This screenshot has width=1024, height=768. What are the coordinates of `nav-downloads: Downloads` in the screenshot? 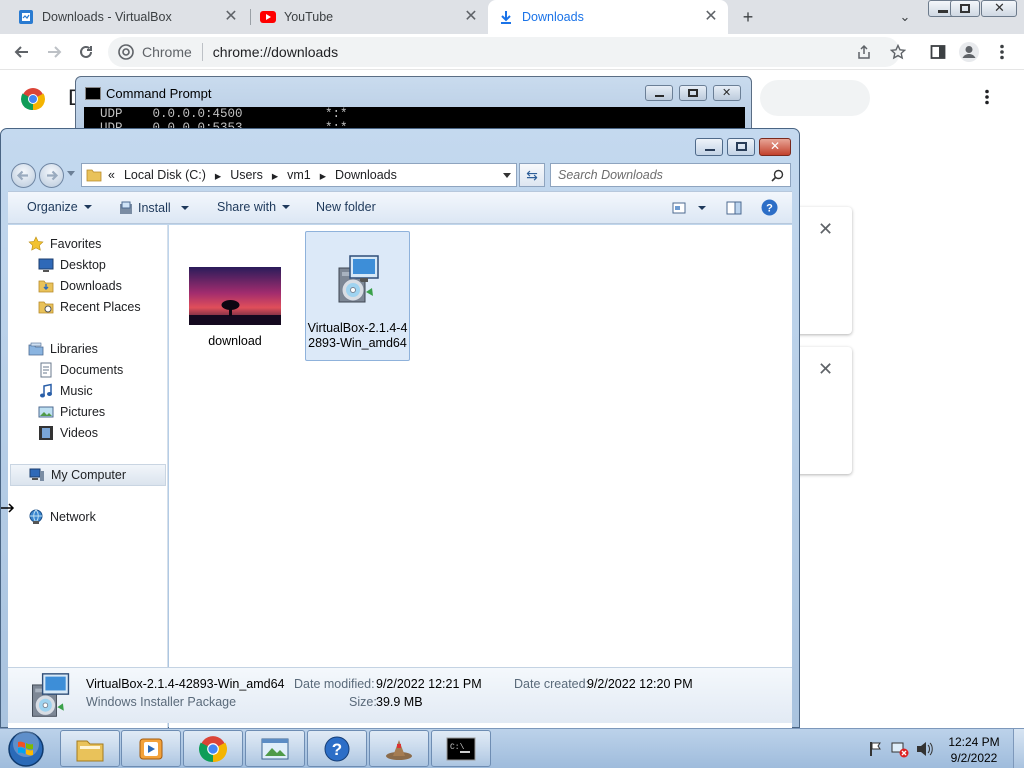 It's located at (80, 286).